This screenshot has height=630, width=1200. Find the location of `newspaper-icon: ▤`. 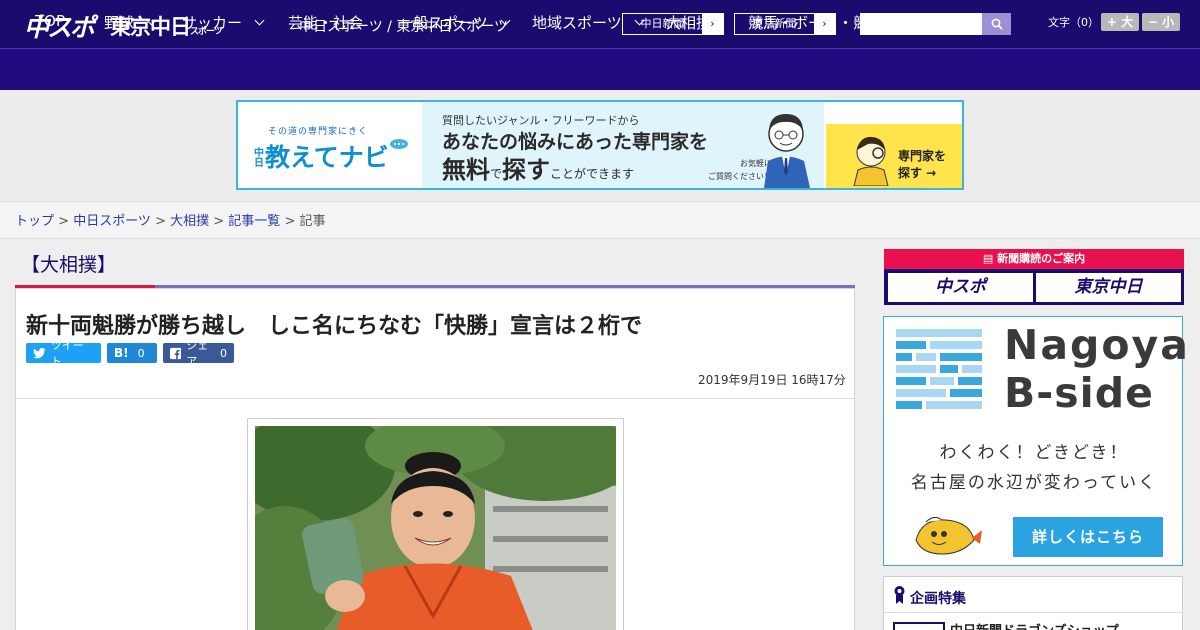

newspaper-icon: ▤ is located at coordinates (990, 258).